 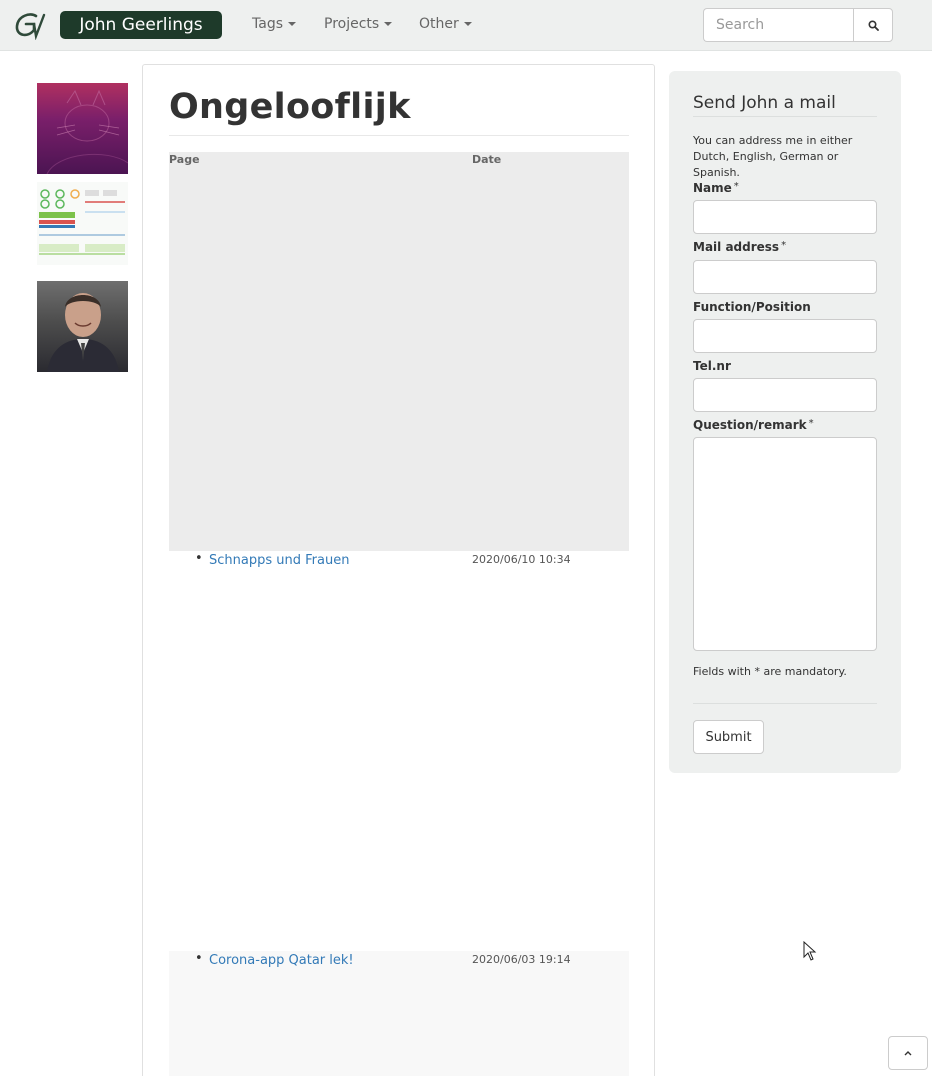 I want to click on dashboard-image, so click(x=82, y=222).